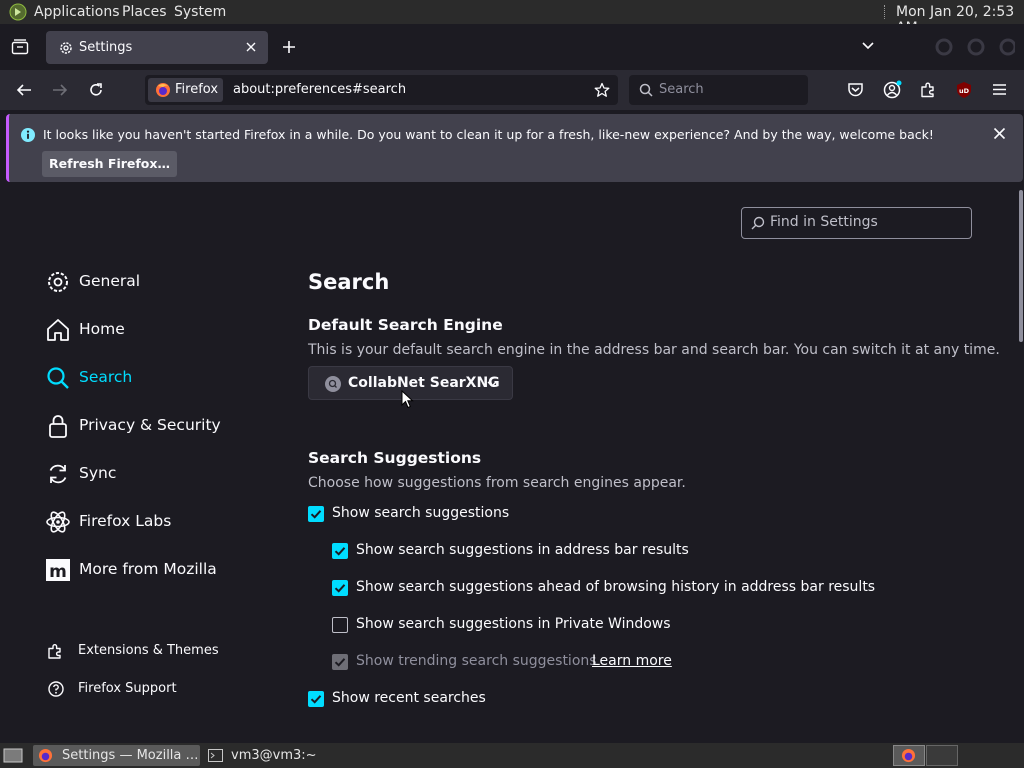  Describe the element at coordinates (20, 47) in the screenshot. I see `firefox-view-icon` at that location.